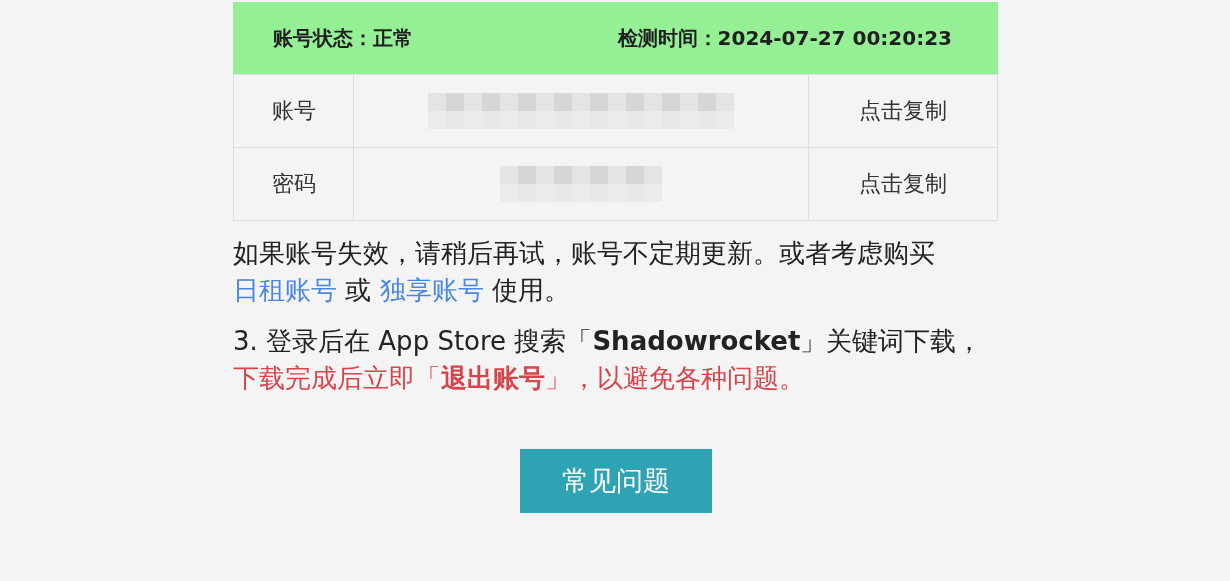 The height and width of the screenshot is (581, 1230). I want to click on note-paragraph: 如果账号失效，请稍后再试，账号不定期更新。或者考虑购买 日租账号 或 独享账号 使用。, so click(584, 272).